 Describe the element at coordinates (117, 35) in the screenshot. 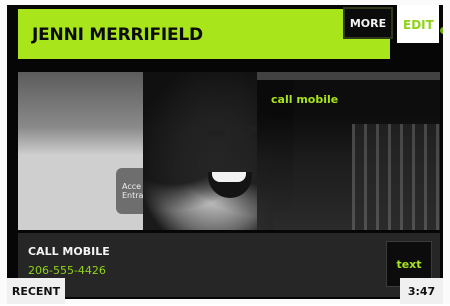

I see `contact-name: JENNI MERRIFIELD` at that location.